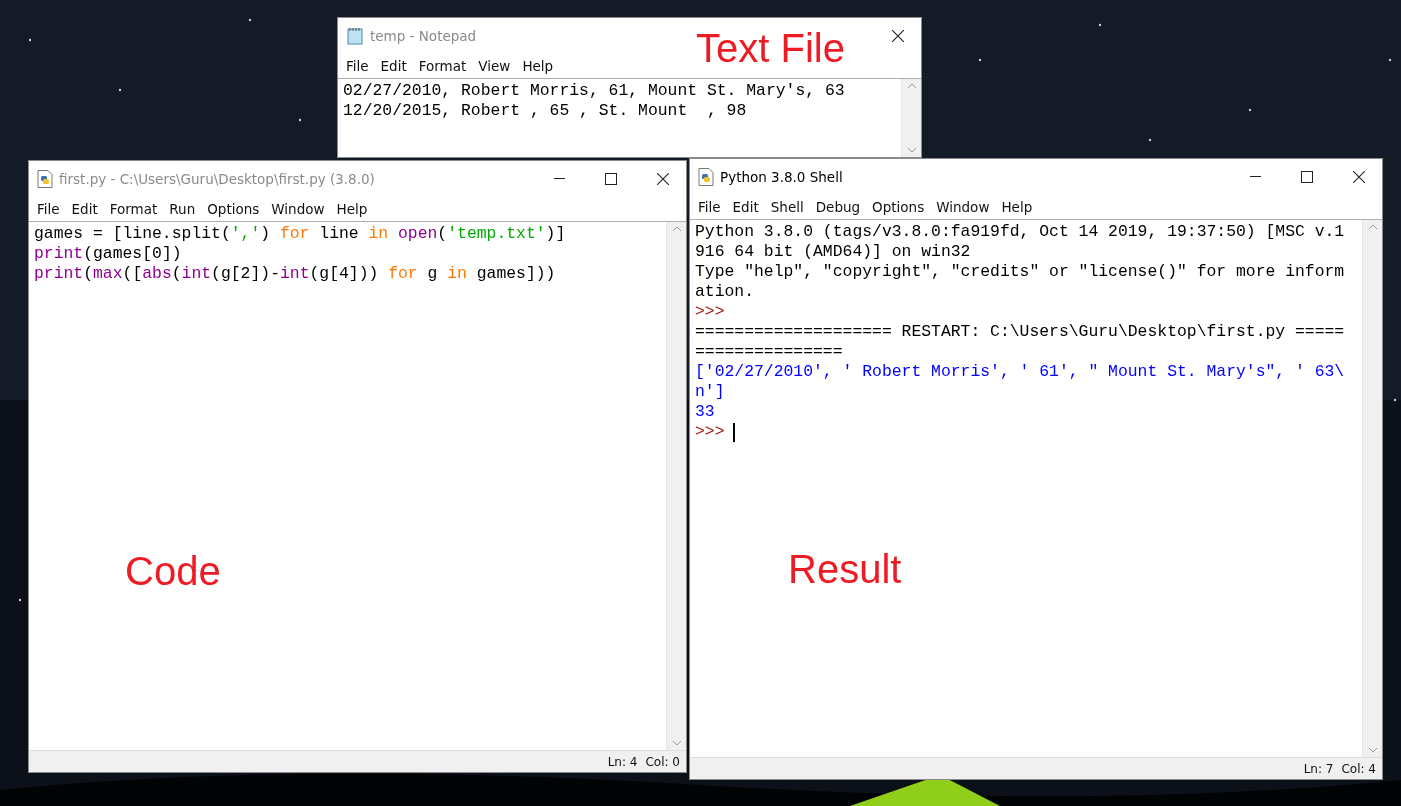  Describe the element at coordinates (838, 207) in the screenshot. I see `menu-item: Debug` at that location.